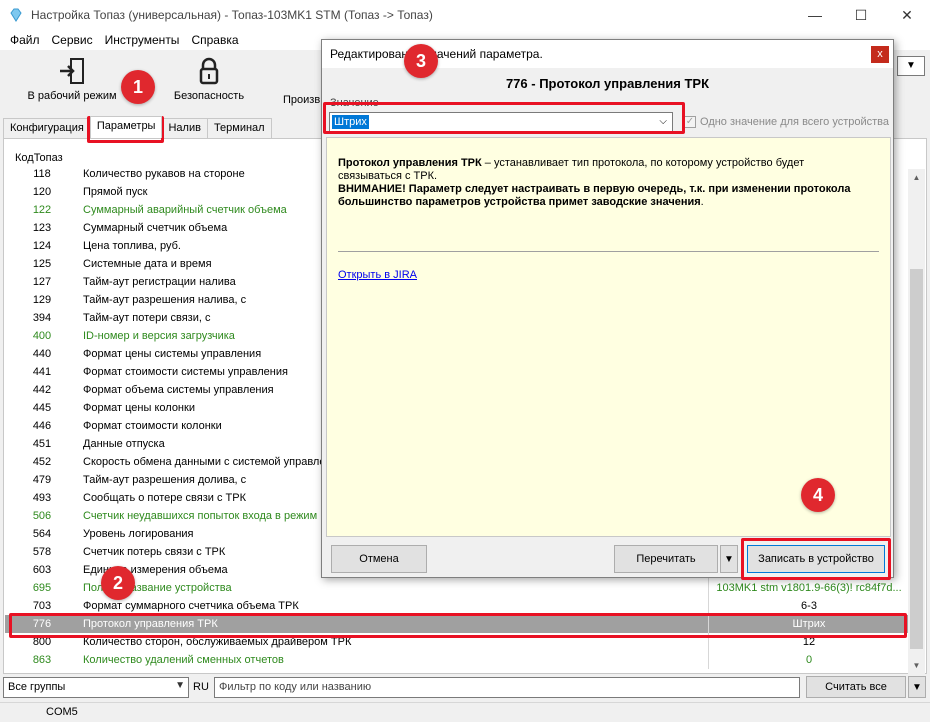 The height and width of the screenshot is (722, 930). What do you see at coordinates (880, 54) in the screenshot?
I see `dialog-close-button: x` at bounding box center [880, 54].